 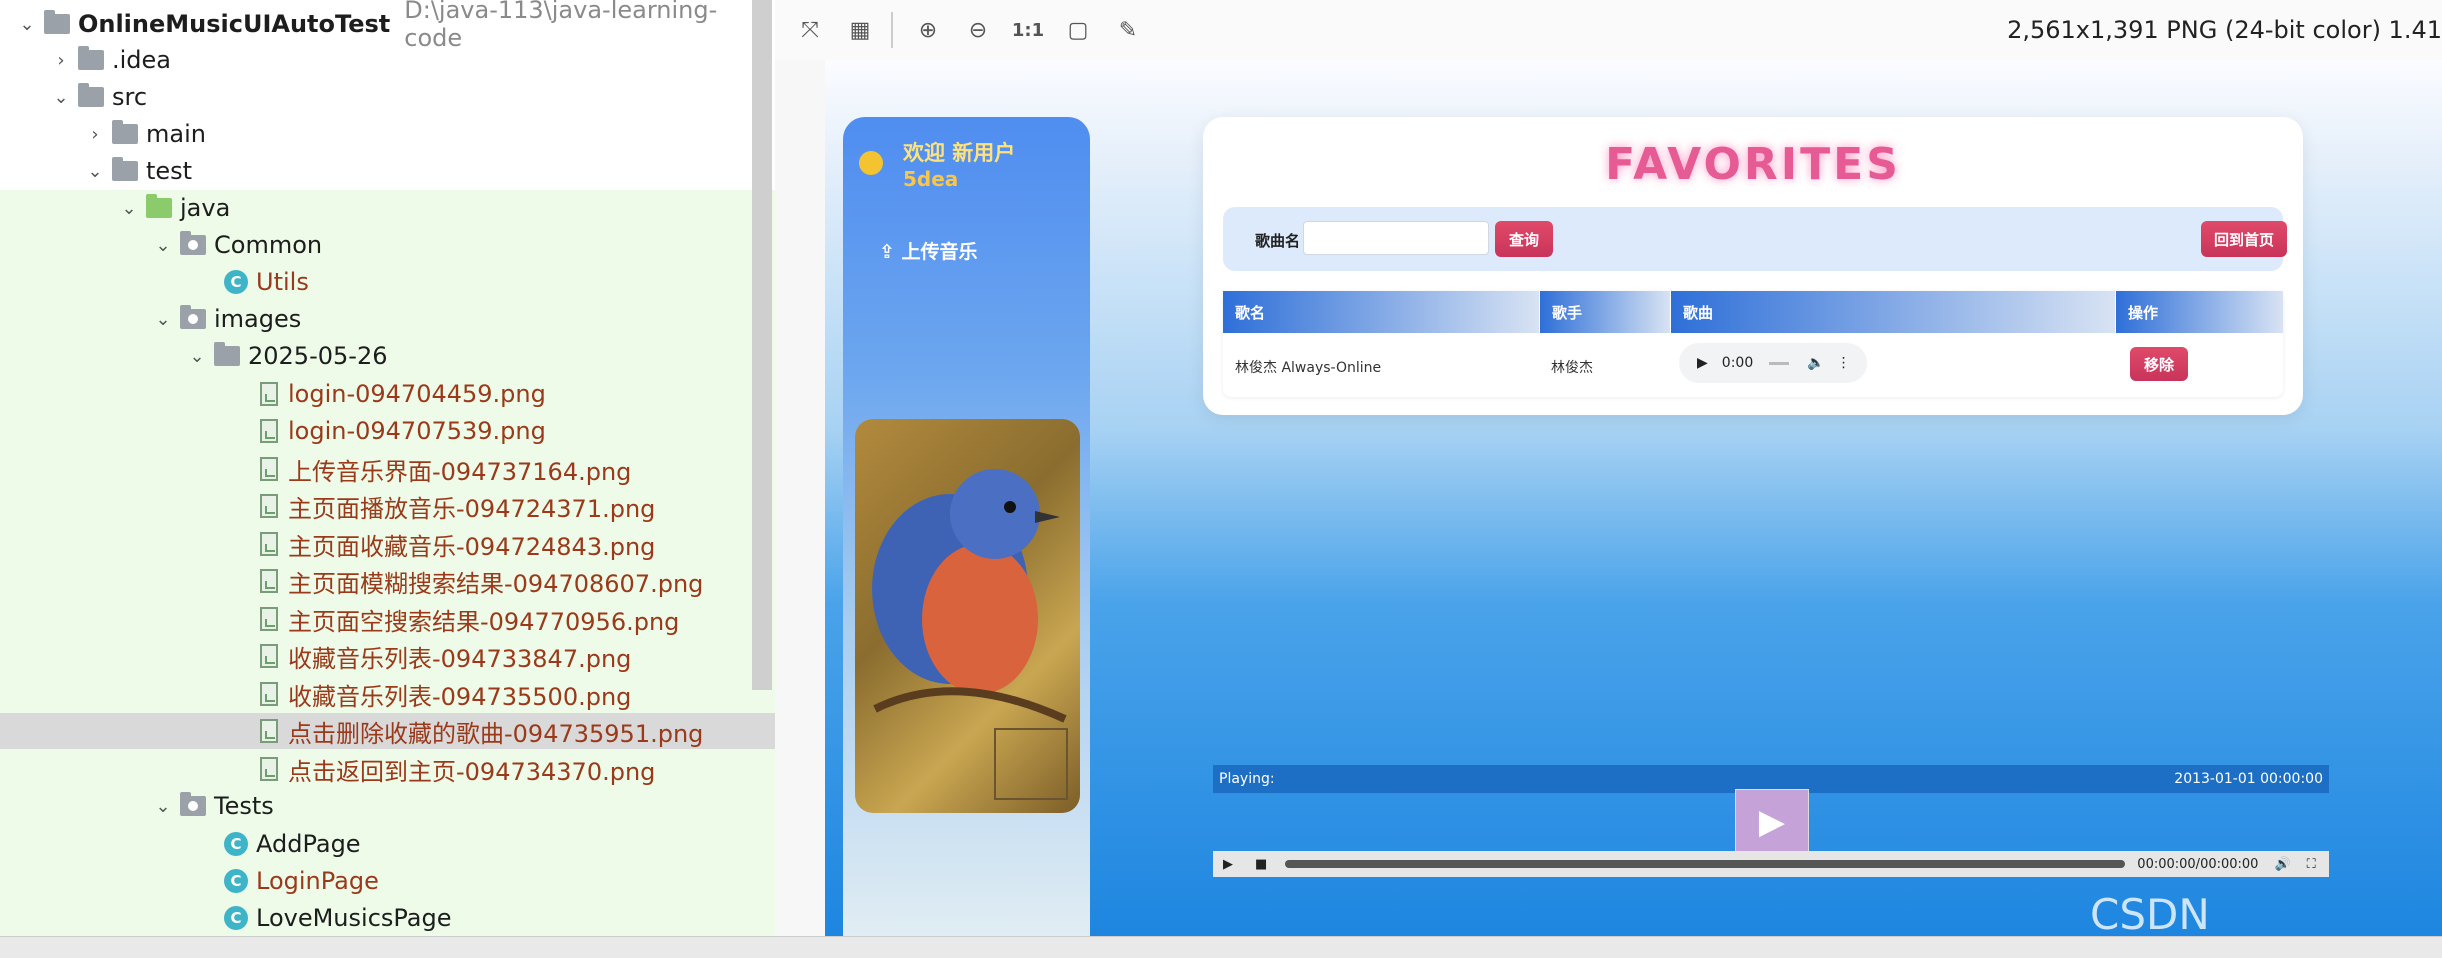 What do you see at coordinates (810, 30) in the screenshot?
I see `fit-to-window-icon: ⤧` at bounding box center [810, 30].